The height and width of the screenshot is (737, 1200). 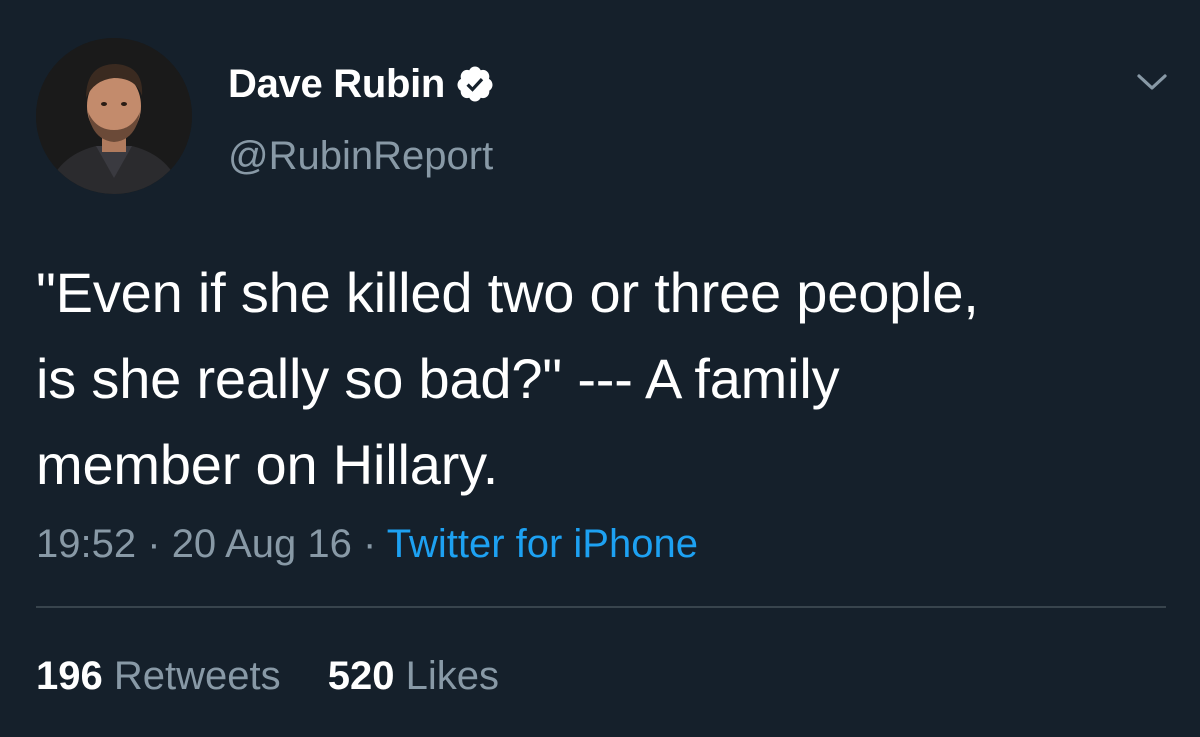 I want to click on retweets-stat: 196 Retweets, so click(x=164, y=676).